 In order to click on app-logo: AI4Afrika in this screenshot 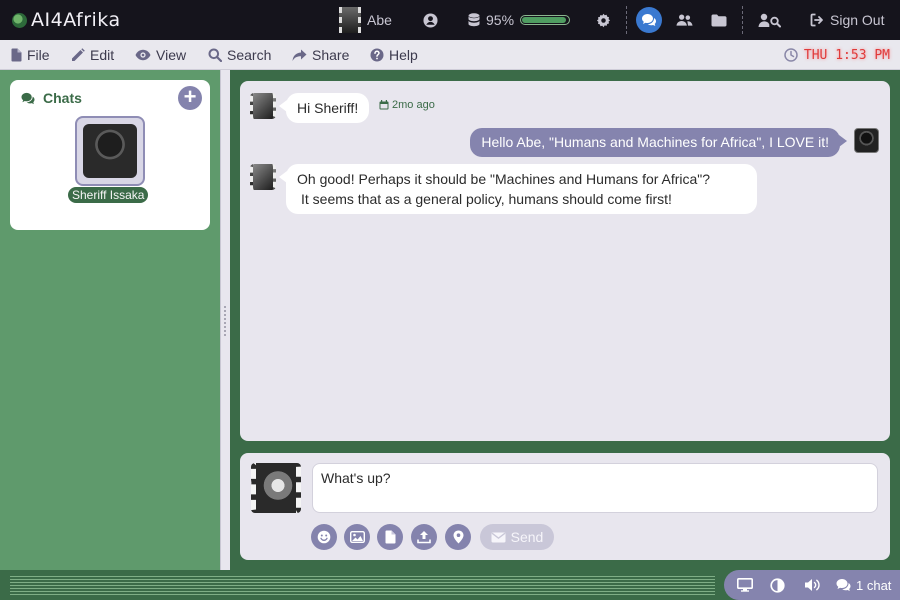, I will do `click(66, 20)`.